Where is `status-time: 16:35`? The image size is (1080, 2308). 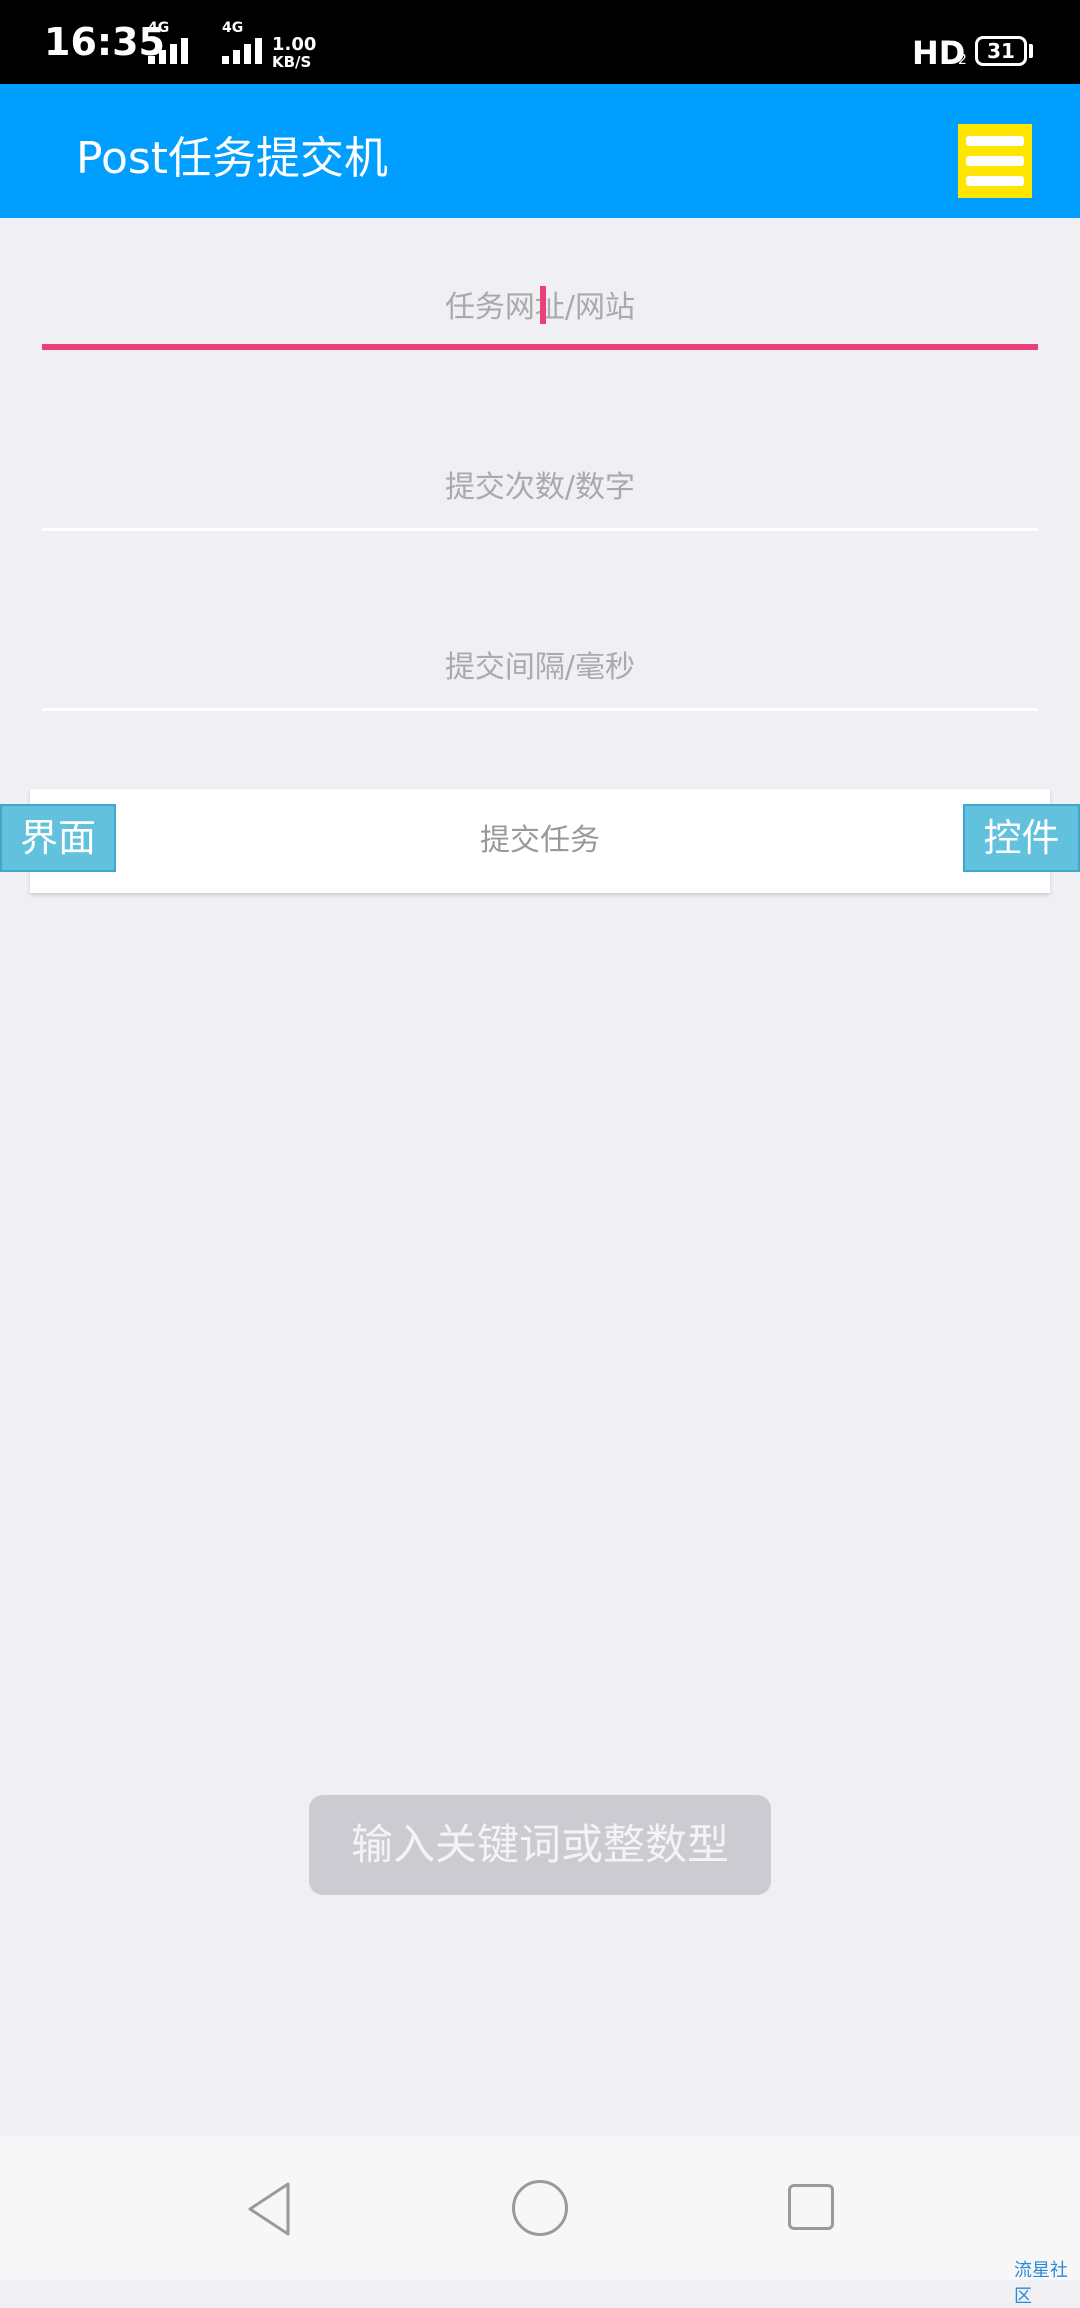 status-time: 16:35 is located at coordinates (104, 42).